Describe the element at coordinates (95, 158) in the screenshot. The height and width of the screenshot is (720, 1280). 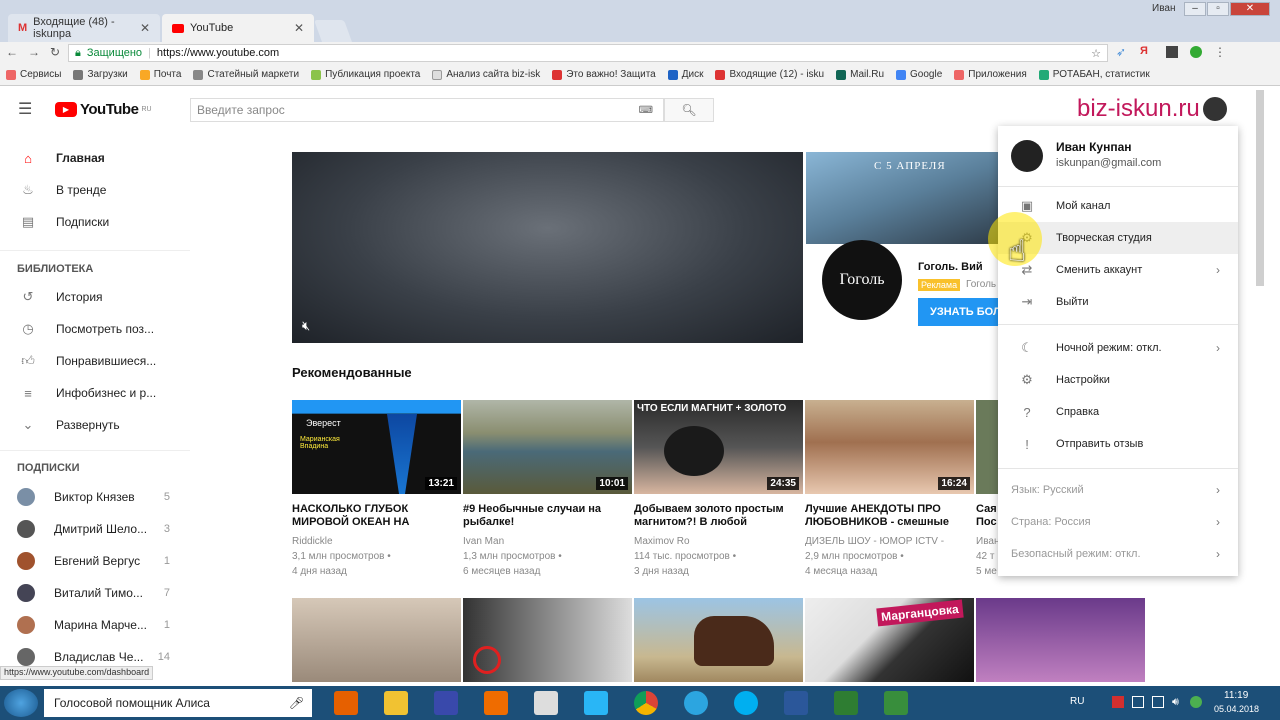
I see `sidebar-item-home: ⌂ Главная` at that location.